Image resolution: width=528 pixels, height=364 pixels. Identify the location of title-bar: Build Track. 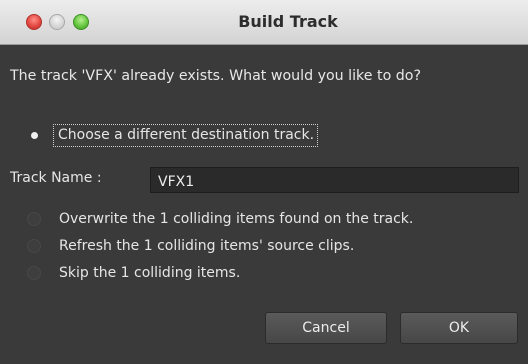
(264, 22).